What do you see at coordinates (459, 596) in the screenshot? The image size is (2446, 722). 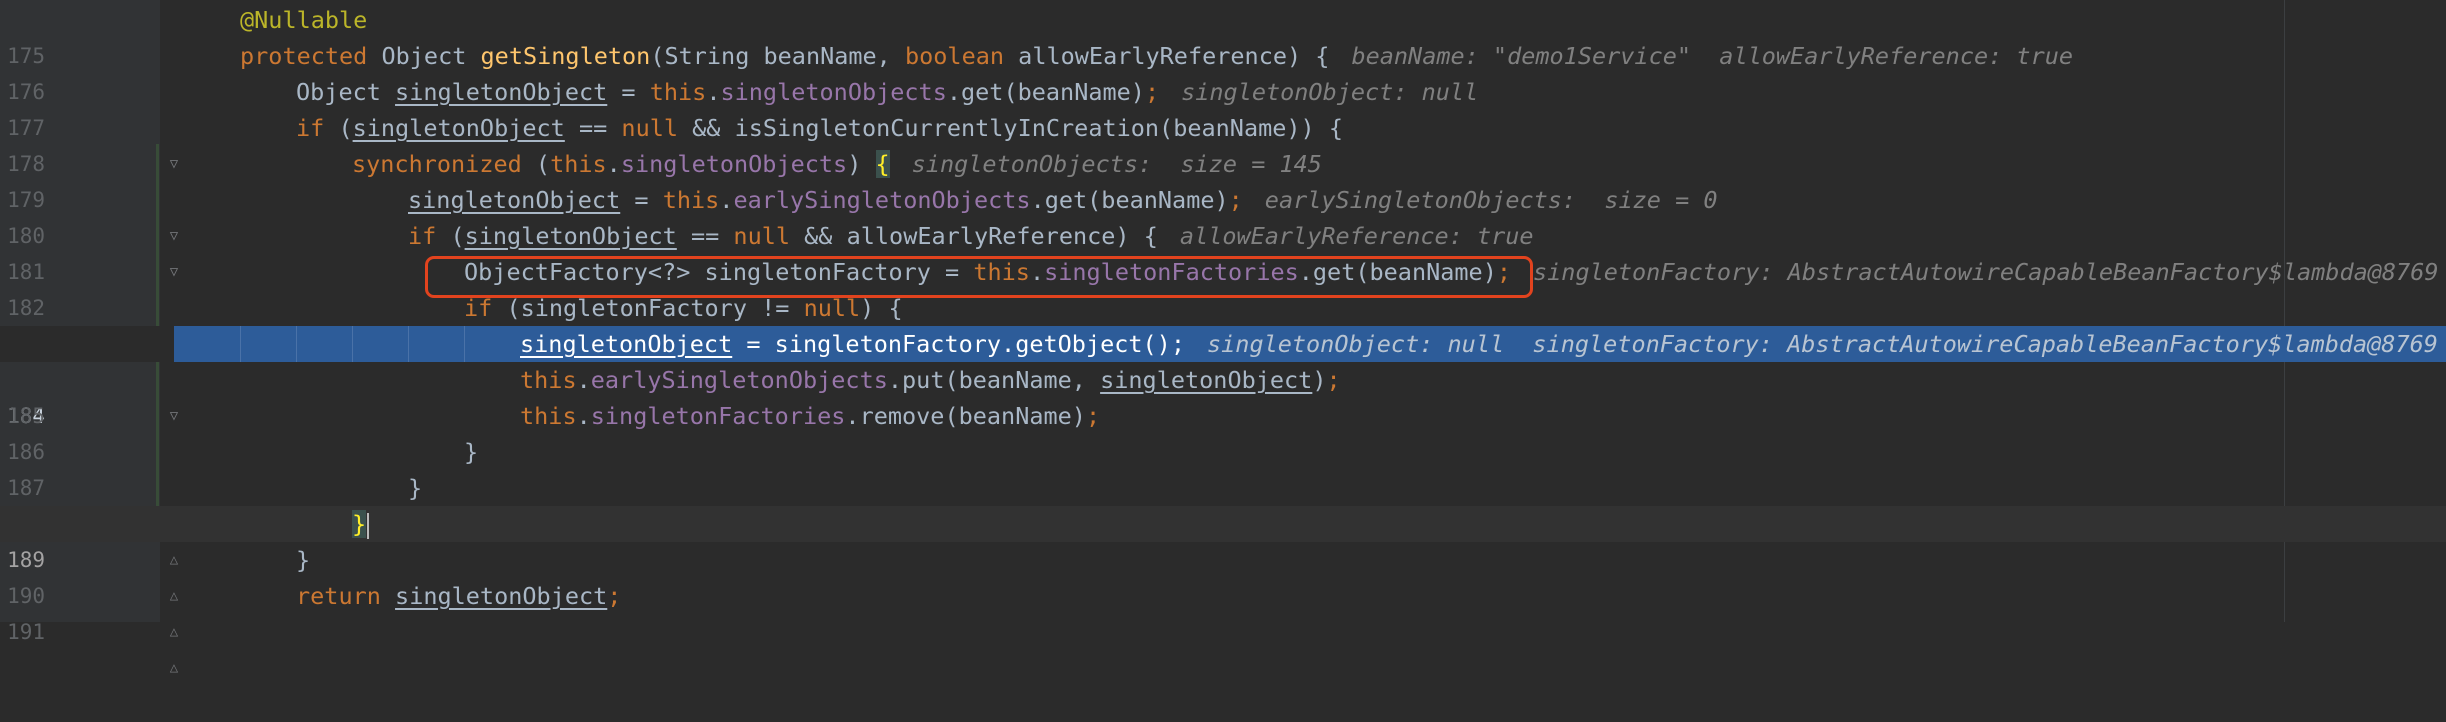 I see `line-code: return singletonObject;` at bounding box center [459, 596].